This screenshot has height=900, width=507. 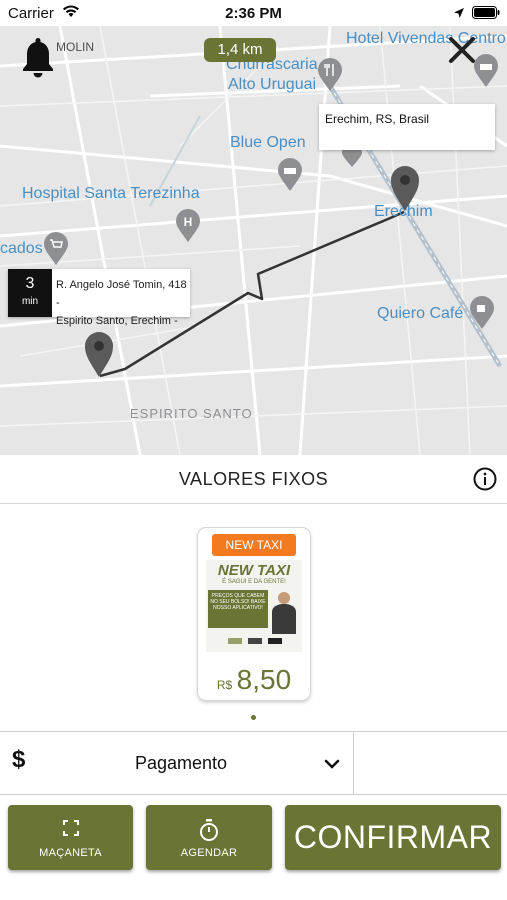 What do you see at coordinates (254, 570) in the screenshot?
I see `promo-title: NEW TAXI` at bounding box center [254, 570].